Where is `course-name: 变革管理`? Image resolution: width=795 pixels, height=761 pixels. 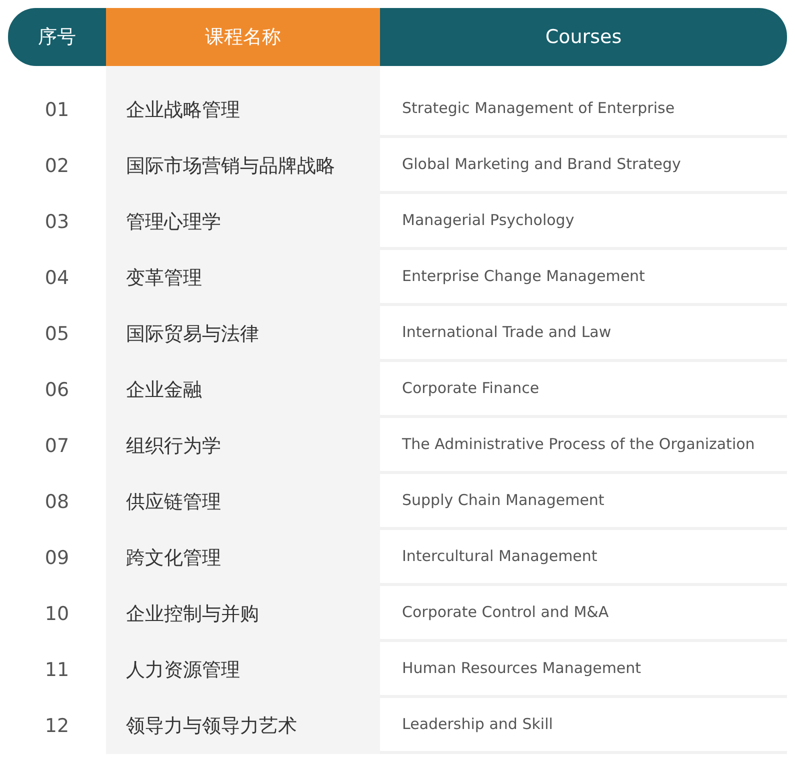 course-name: 变革管理 is located at coordinates (164, 278).